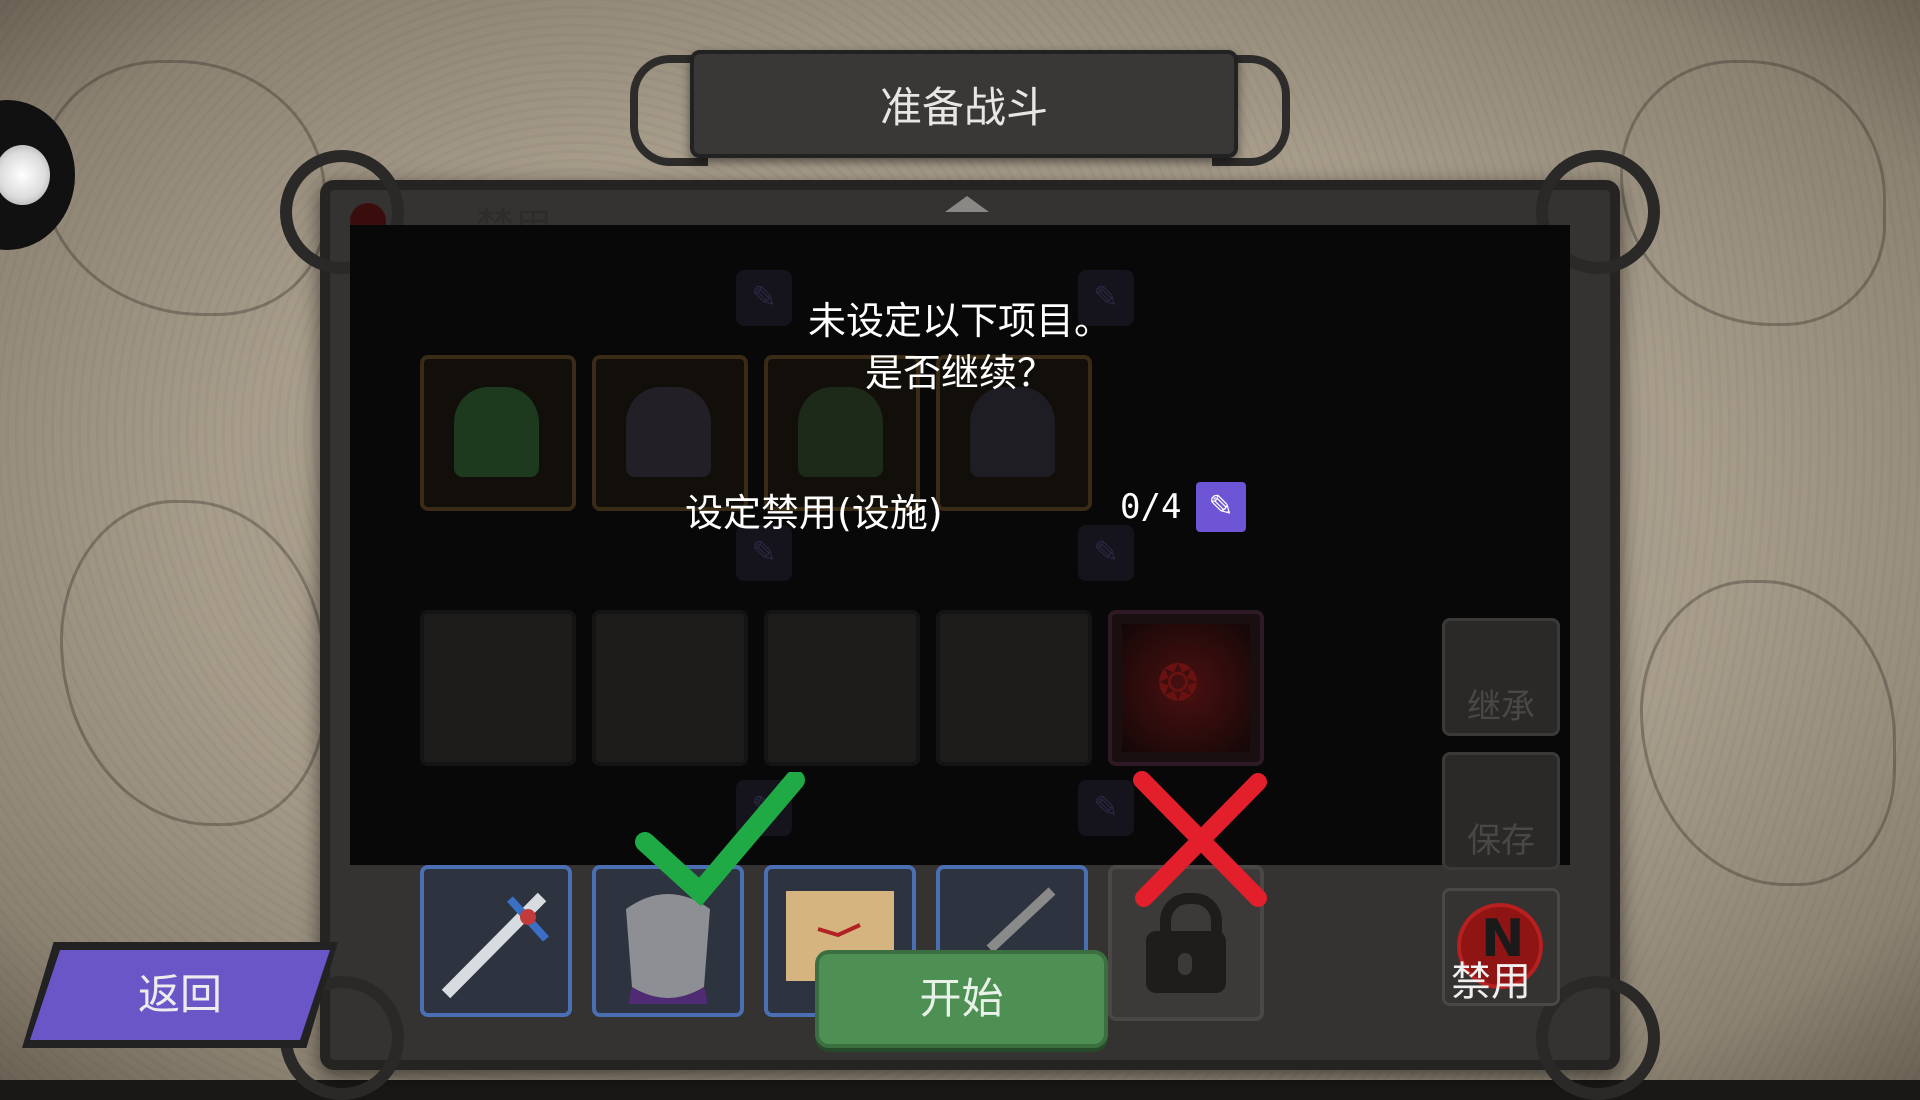 The height and width of the screenshot is (1100, 1920). I want to click on equipment-slot-sword, so click(496, 941).